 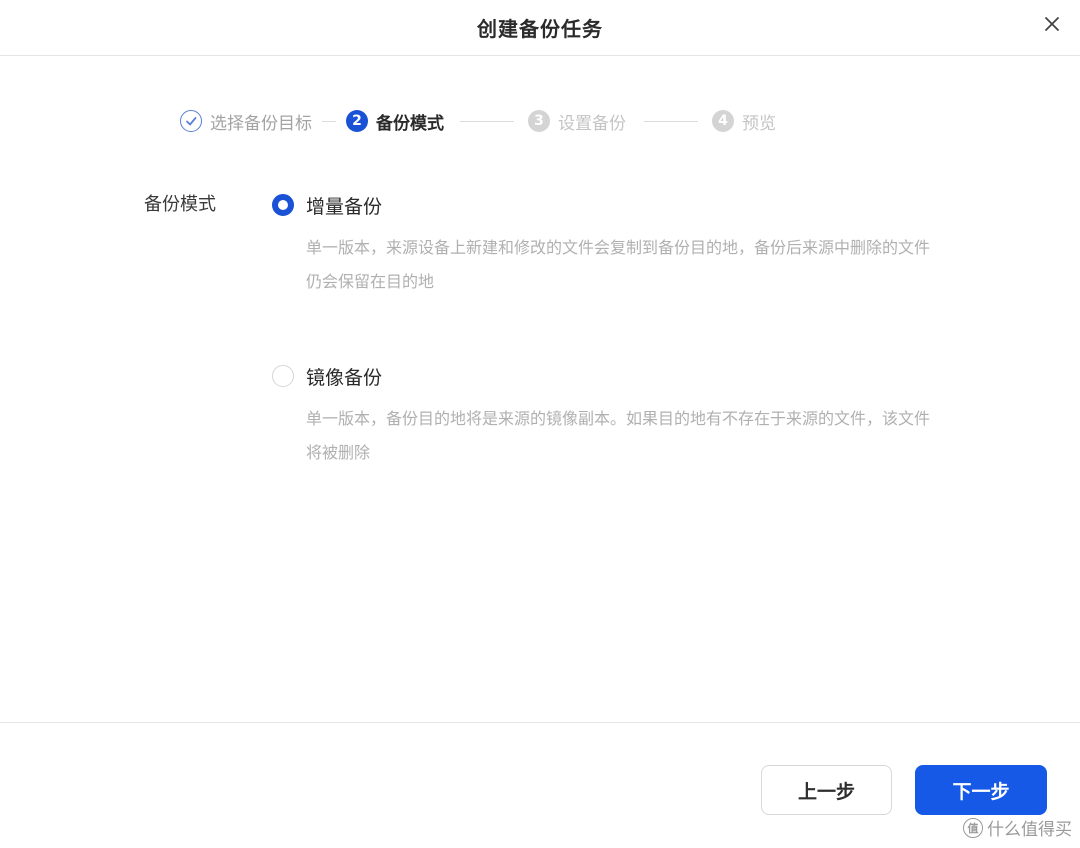 I want to click on stepper: 选择备份目标 2 备份模式 3 设置备份 4 预览, so click(x=478, y=121).